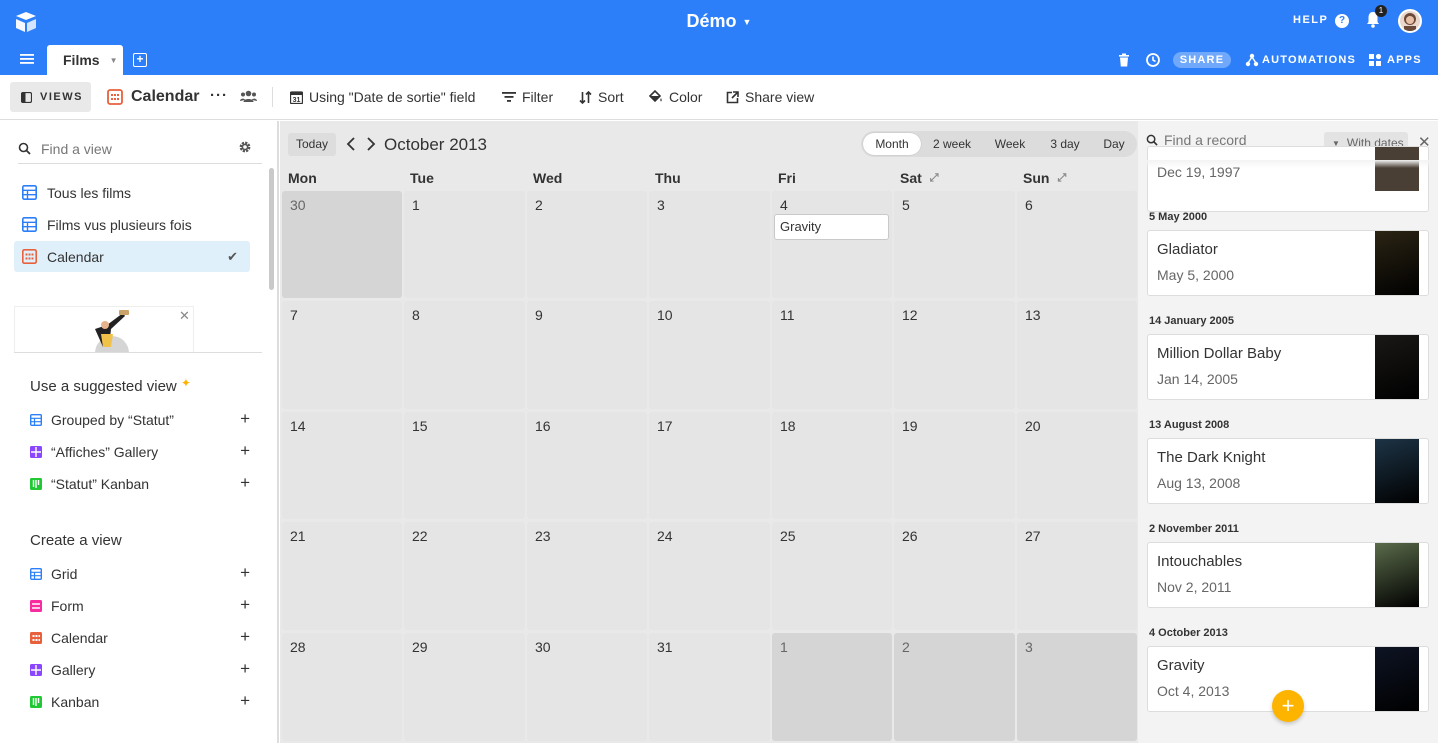 Image resolution: width=1438 pixels, height=743 pixels. I want to click on avatar, so click(1410, 21).